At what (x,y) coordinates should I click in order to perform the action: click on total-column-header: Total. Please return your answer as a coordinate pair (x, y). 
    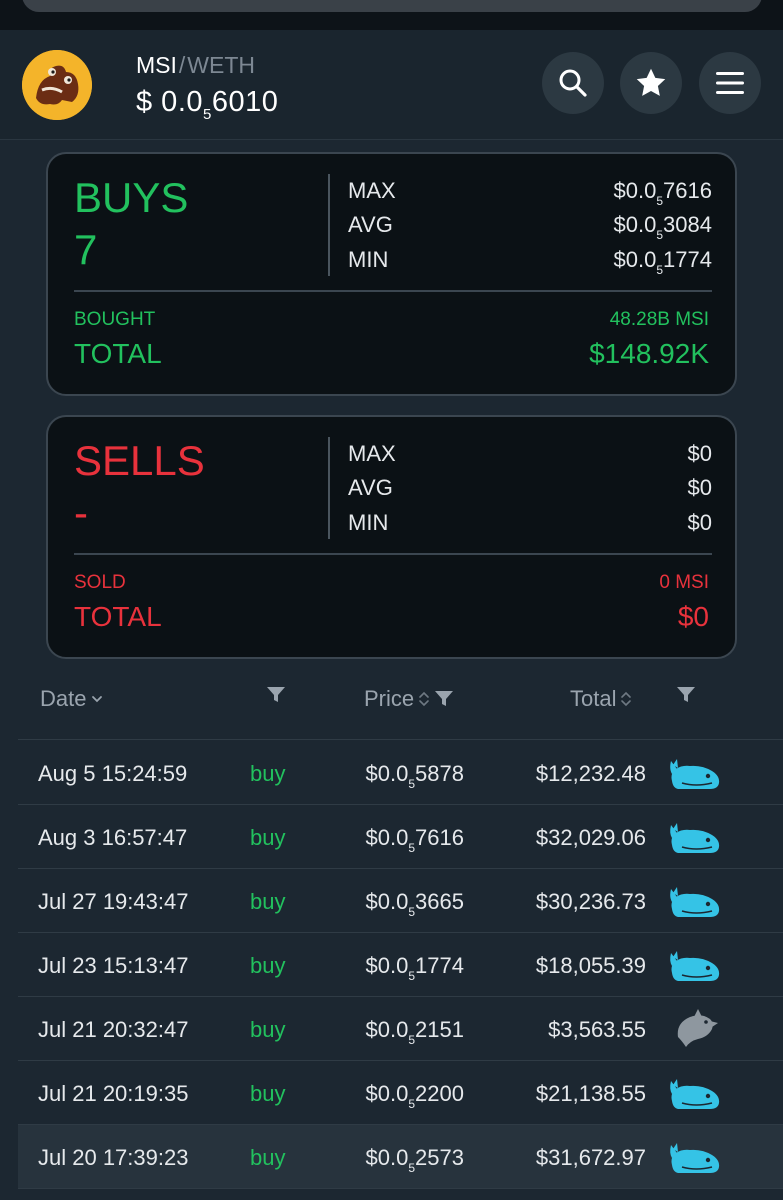
    Looking at the image, I should click on (601, 699).